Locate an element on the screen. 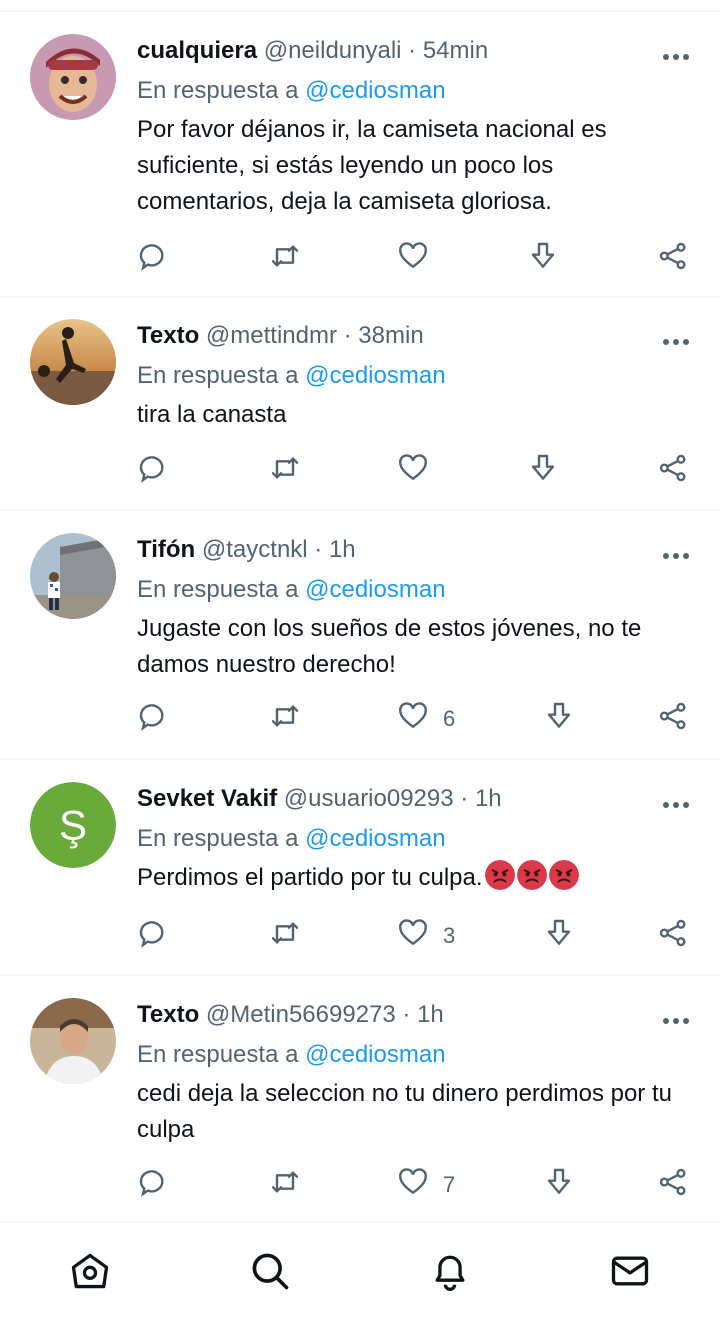 The height and width of the screenshot is (1319, 720). tweet-text: tira la canasta is located at coordinates (212, 414).